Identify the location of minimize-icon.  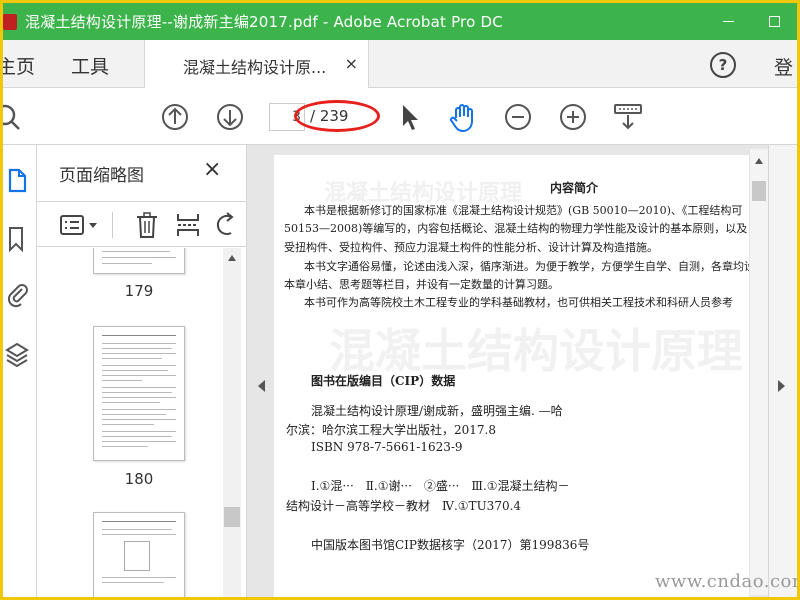
(728, 21).